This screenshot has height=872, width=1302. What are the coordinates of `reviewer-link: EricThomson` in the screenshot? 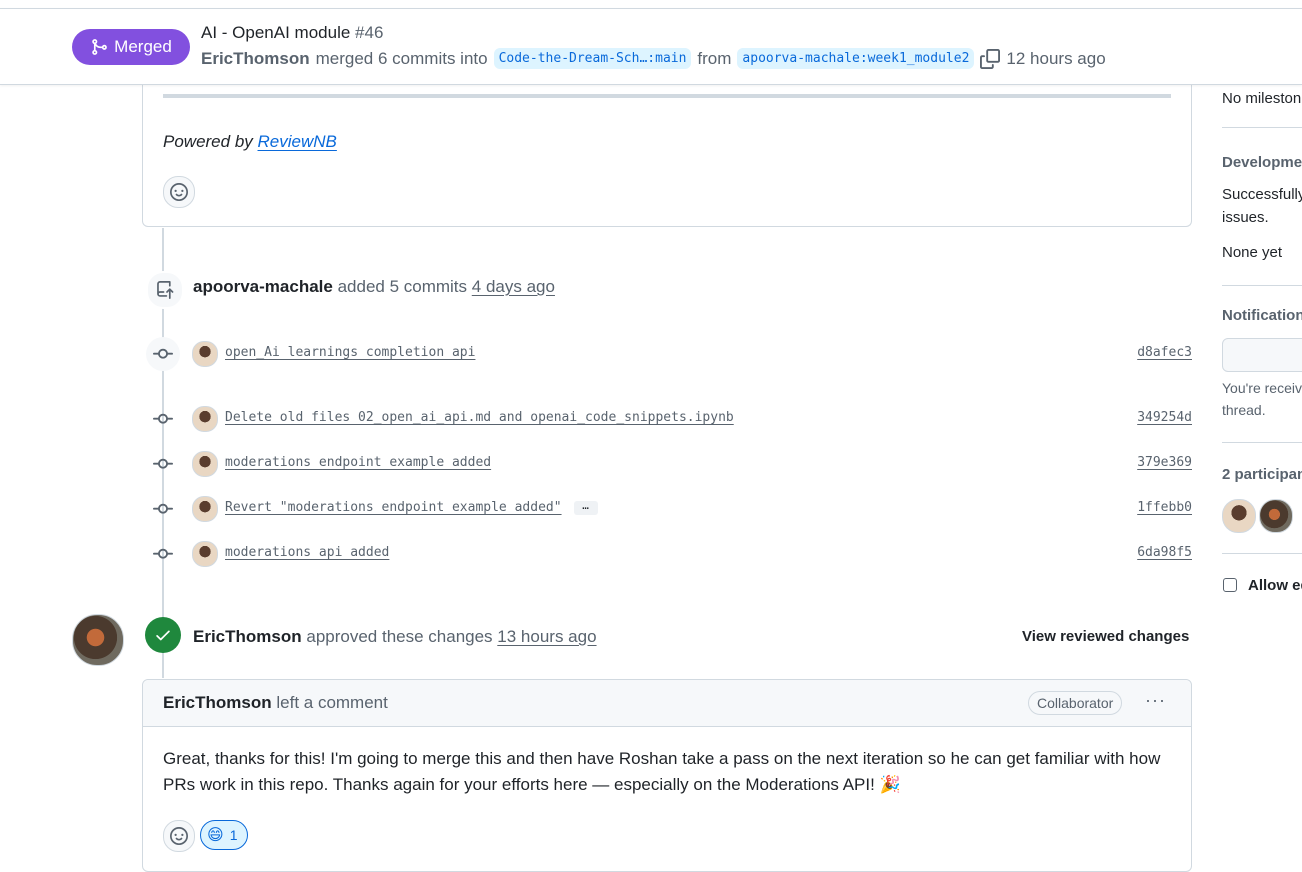 It's located at (247, 636).